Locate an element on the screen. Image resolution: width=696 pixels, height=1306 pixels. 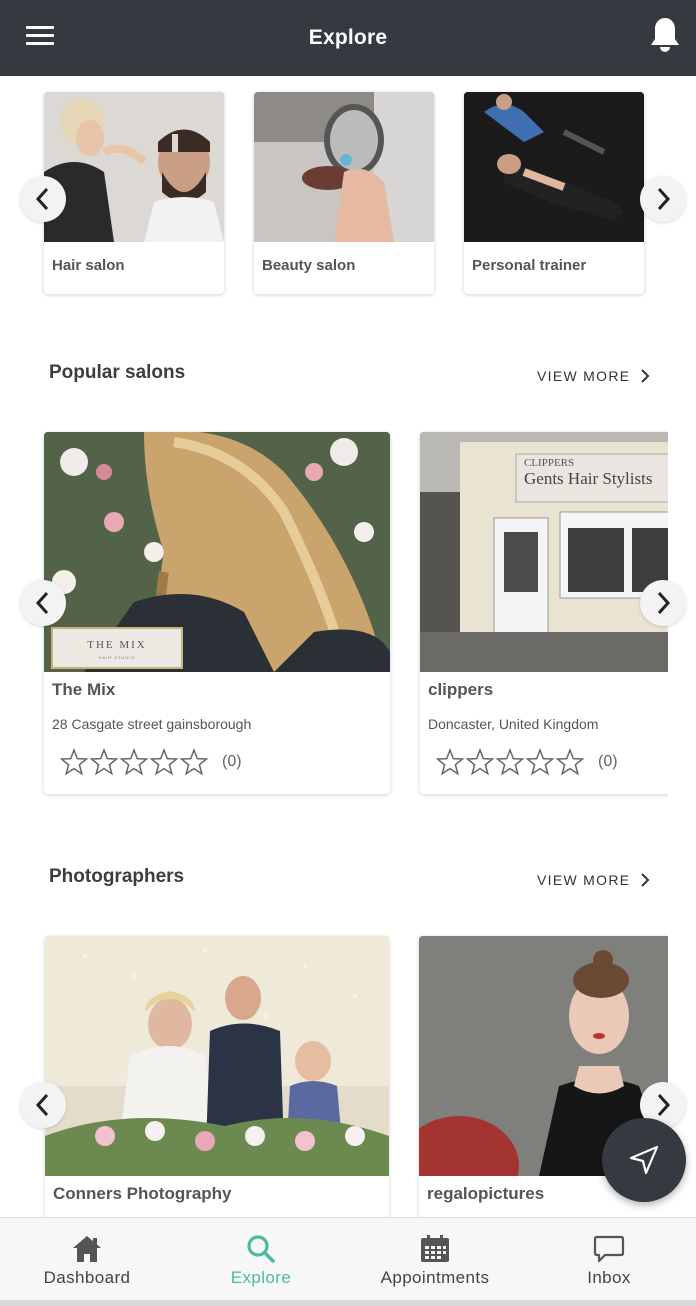
nav-item-explore: Explore is located at coordinates (261, 1262).